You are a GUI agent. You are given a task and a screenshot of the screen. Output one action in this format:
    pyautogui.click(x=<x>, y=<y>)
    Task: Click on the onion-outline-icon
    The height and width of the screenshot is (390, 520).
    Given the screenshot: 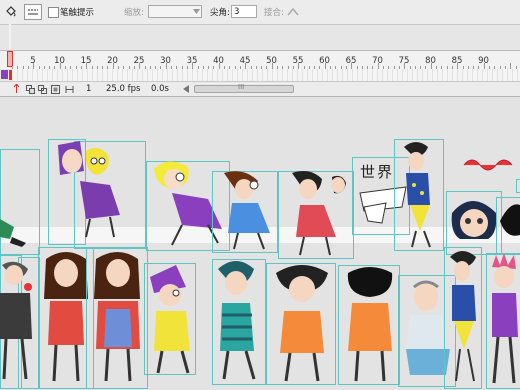 What is the action you would take?
    pyautogui.click(x=42, y=89)
    